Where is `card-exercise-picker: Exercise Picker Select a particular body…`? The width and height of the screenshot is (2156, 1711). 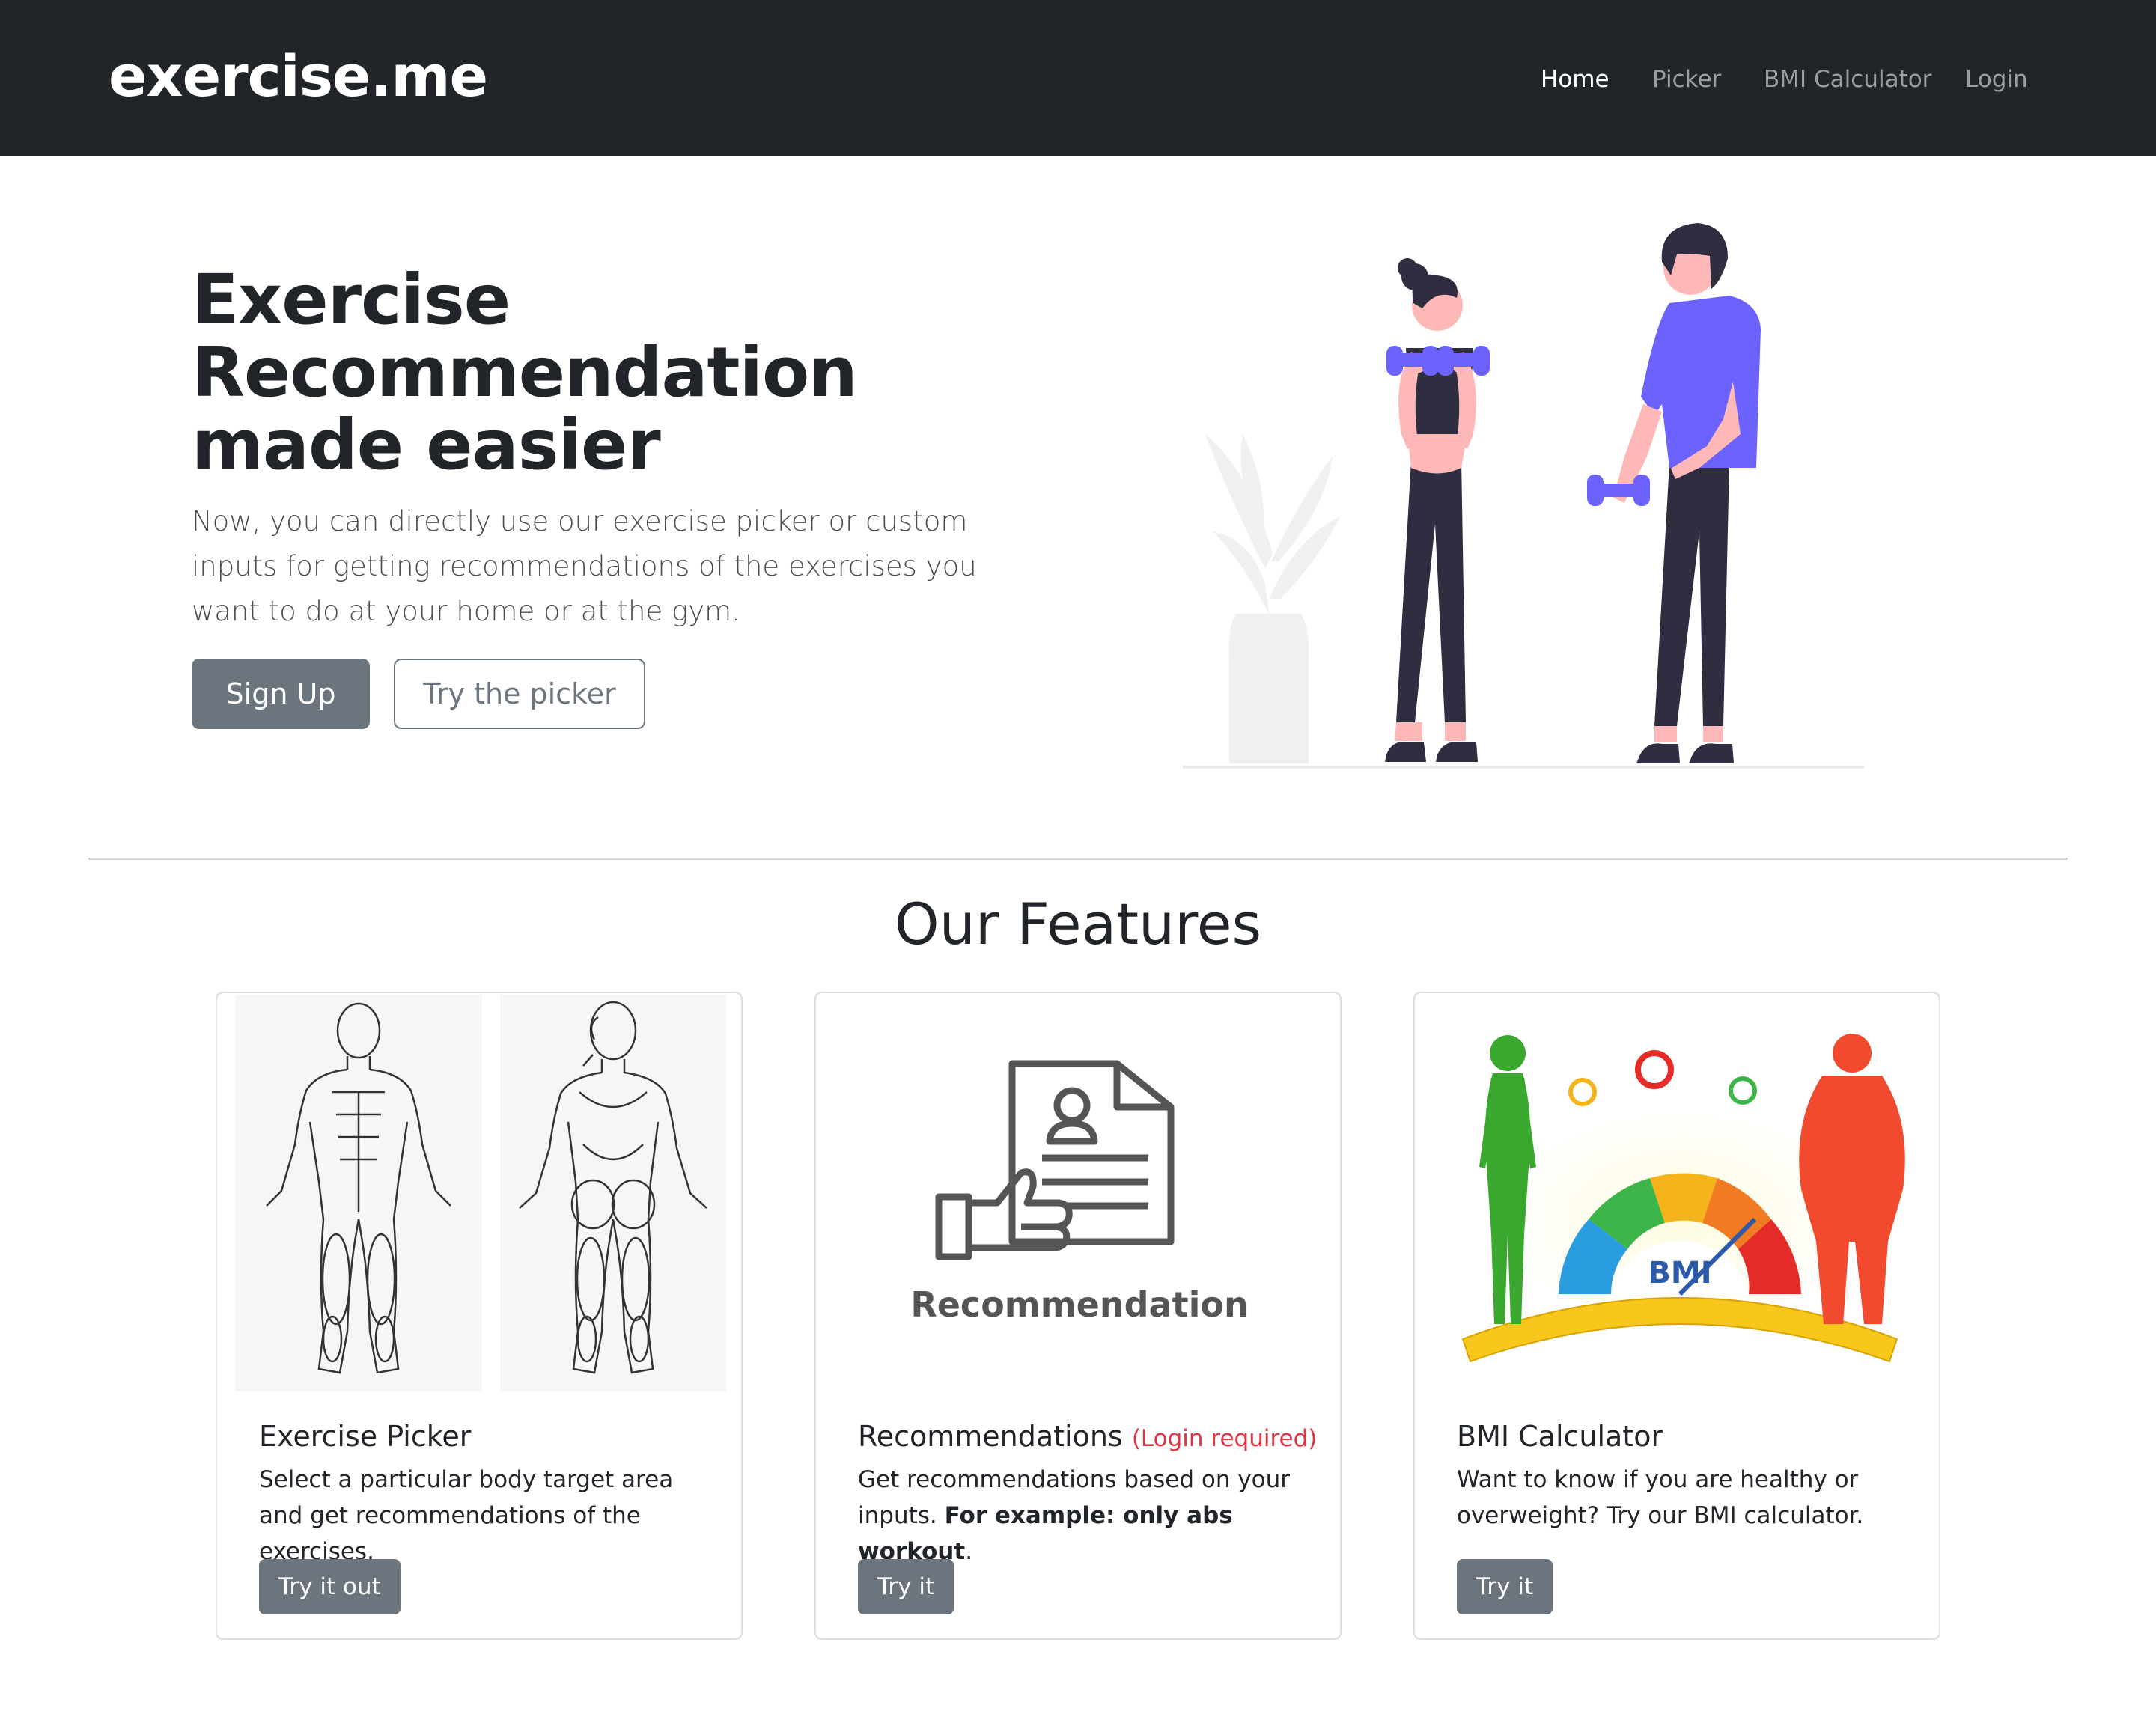
card-exercise-picker: Exercise Picker Select a particular body… is located at coordinates (479, 1316).